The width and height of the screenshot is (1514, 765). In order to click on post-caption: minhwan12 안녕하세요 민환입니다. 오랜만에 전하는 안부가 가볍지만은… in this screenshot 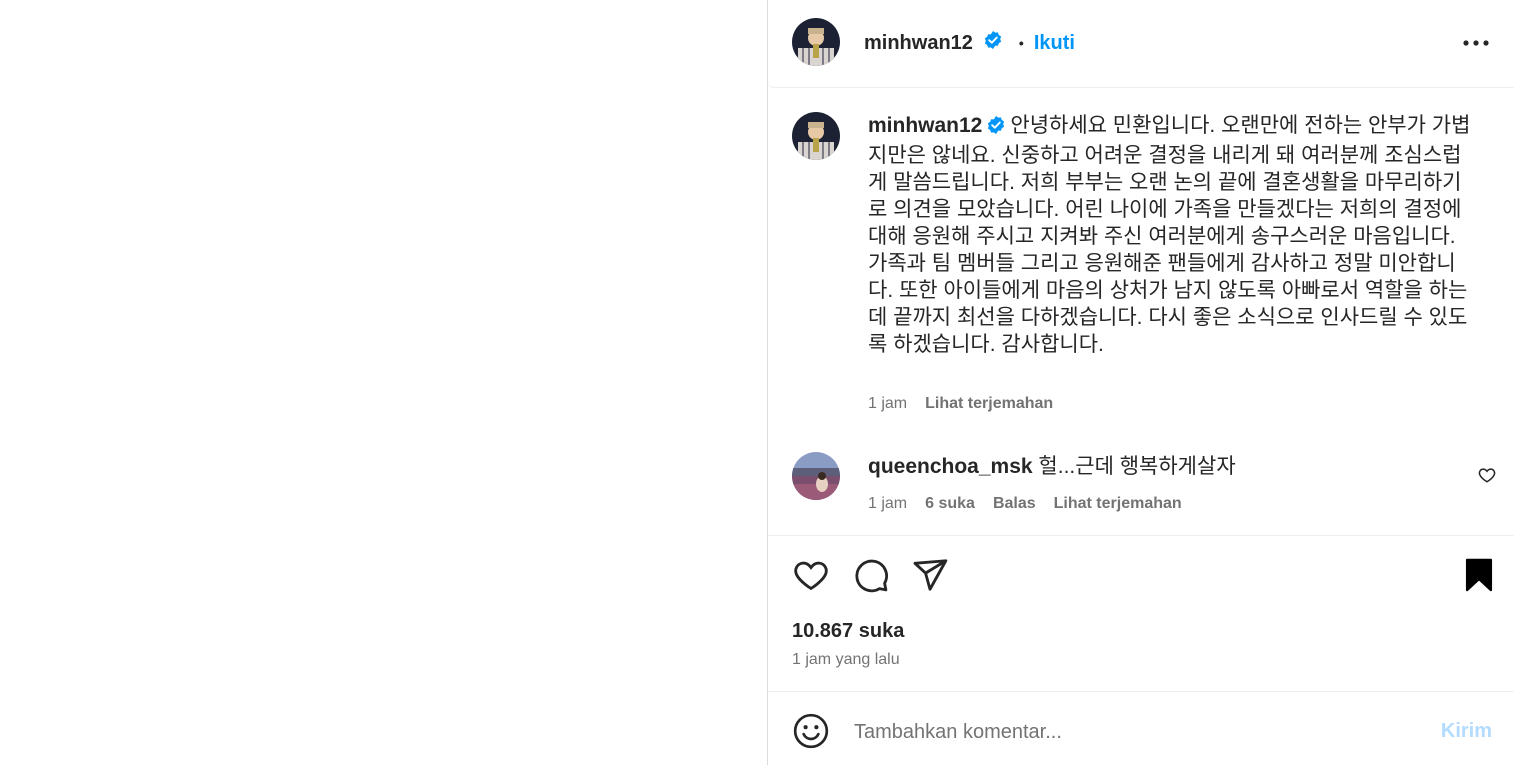, I will do `click(1174, 235)`.